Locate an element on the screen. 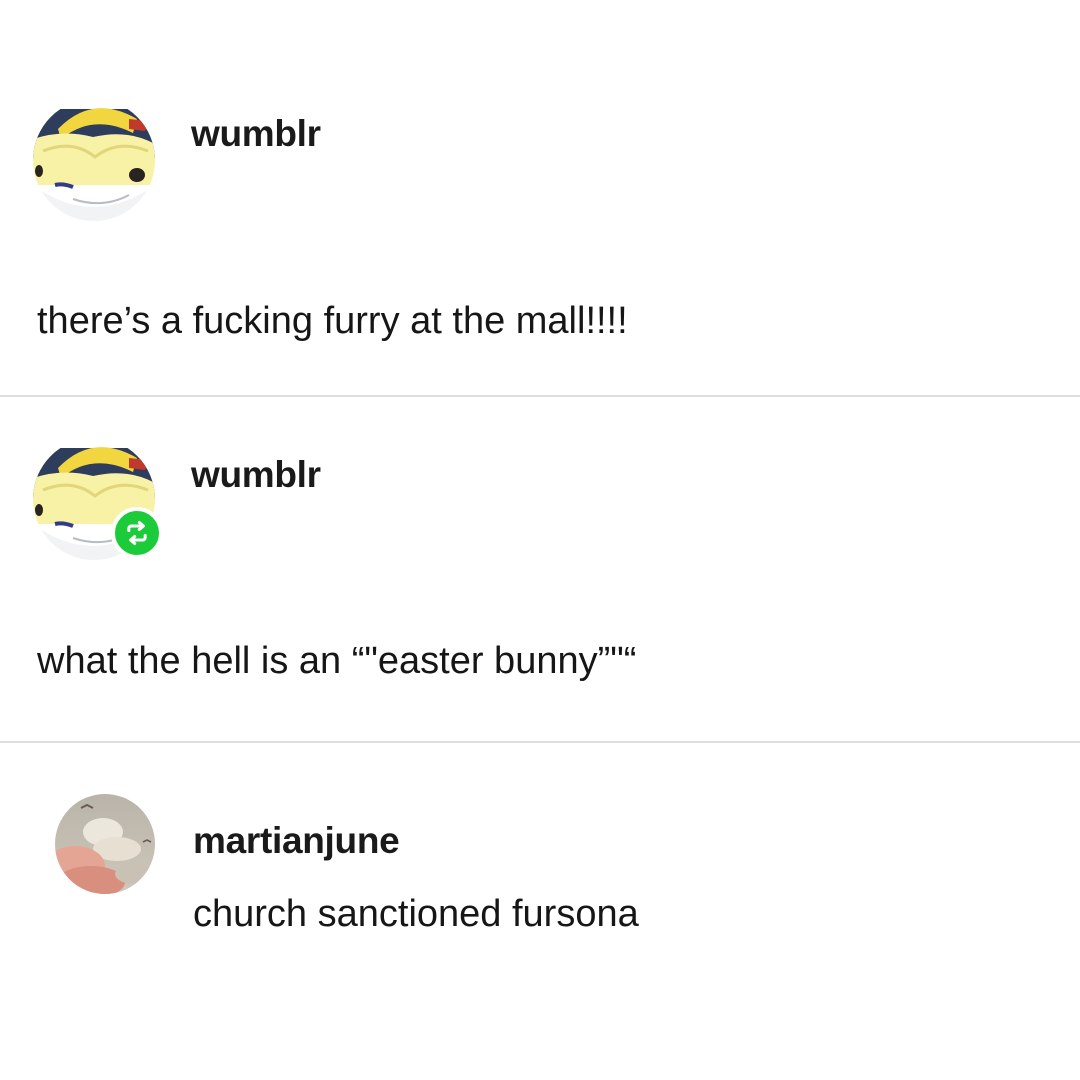 The width and height of the screenshot is (1080, 1080). post-body-text: what the hell is an “"easter bunny”"“ is located at coordinates (337, 661).